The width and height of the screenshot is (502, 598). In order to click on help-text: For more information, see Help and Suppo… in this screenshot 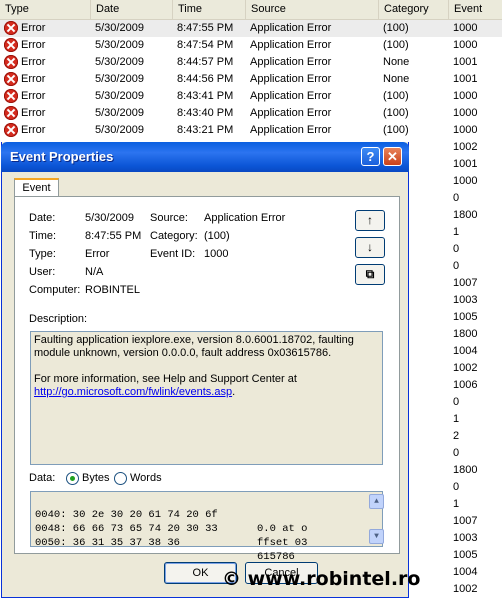, I will do `click(165, 379)`.